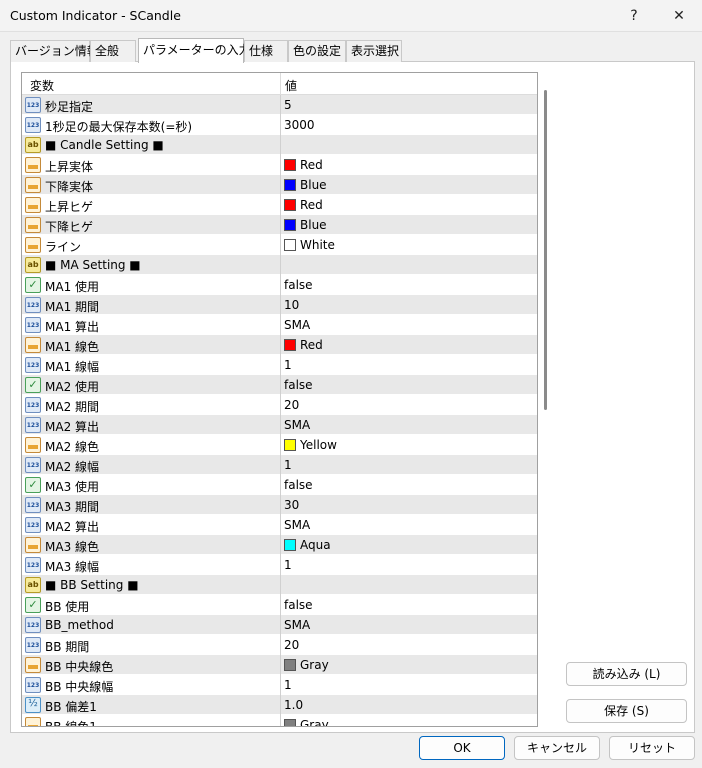 The width and height of the screenshot is (702, 768). What do you see at coordinates (299, 125) in the screenshot?
I see `param-value: 3000` at bounding box center [299, 125].